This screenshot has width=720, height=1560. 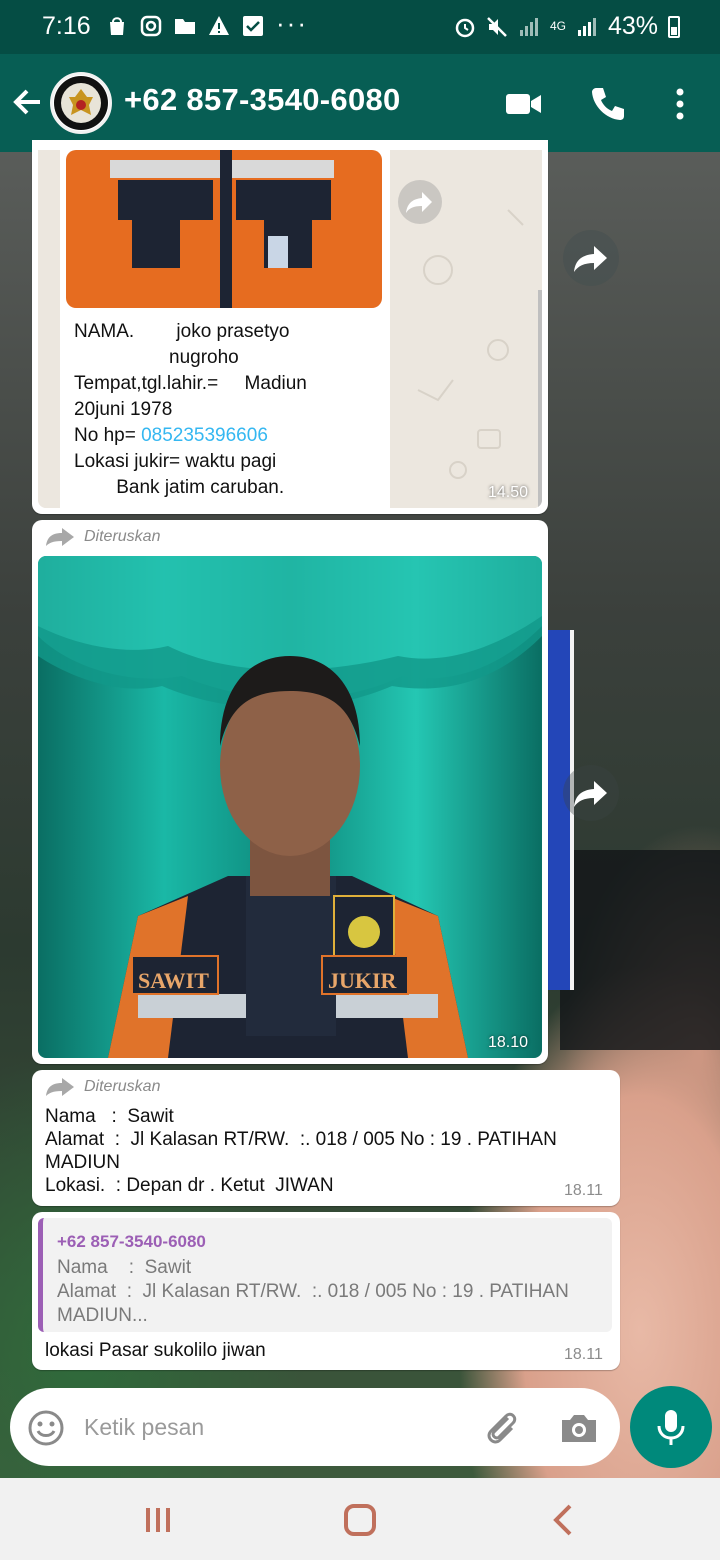 What do you see at coordinates (253, 26) in the screenshot?
I see `checkbox-icon` at bounding box center [253, 26].